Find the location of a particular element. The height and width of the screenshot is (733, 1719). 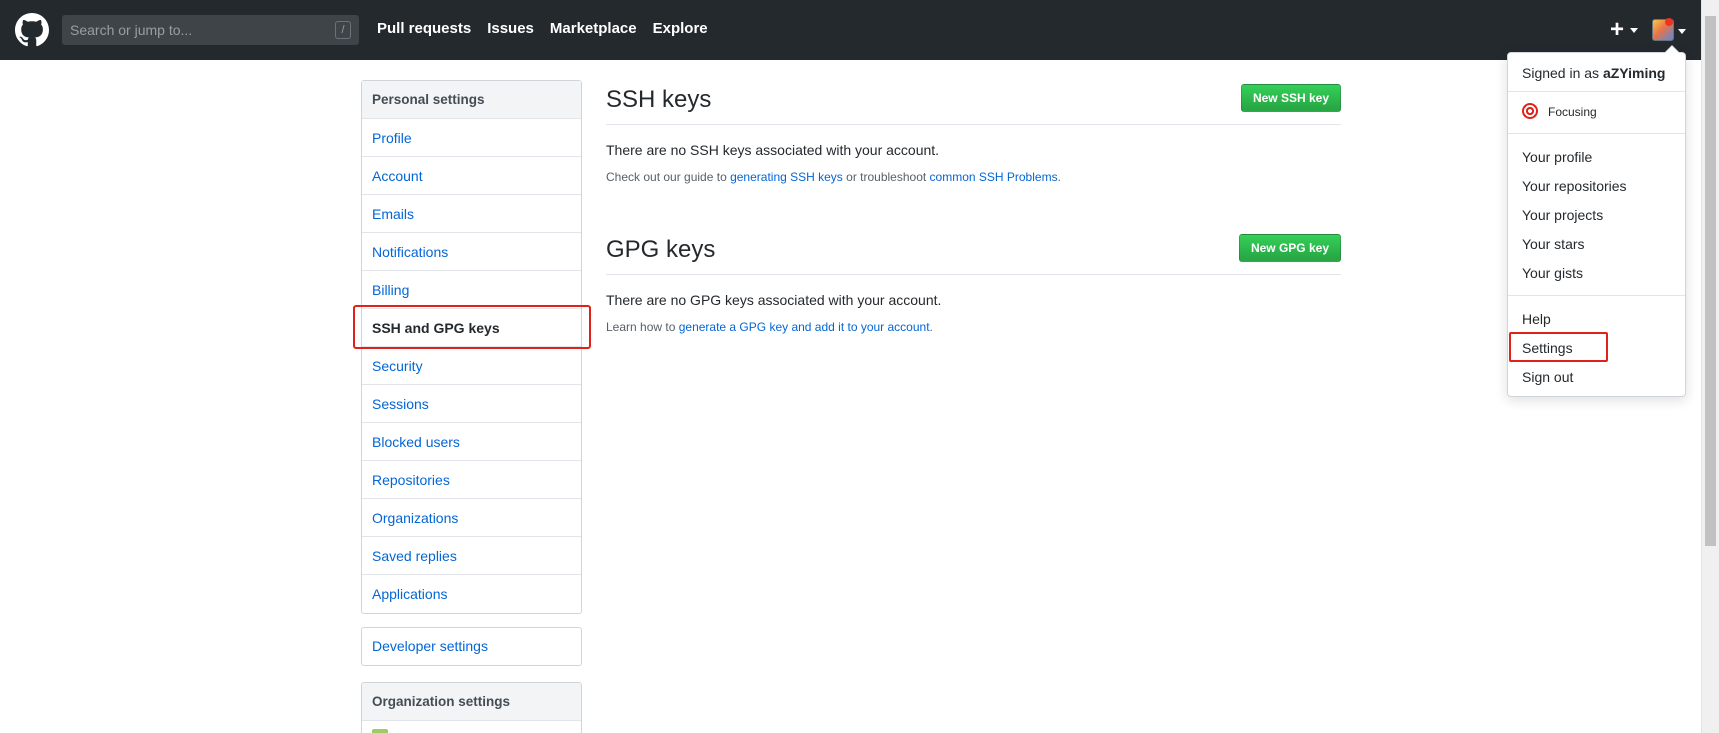

gpg-help-prefix: Learn how to is located at coordinates (642, 327).